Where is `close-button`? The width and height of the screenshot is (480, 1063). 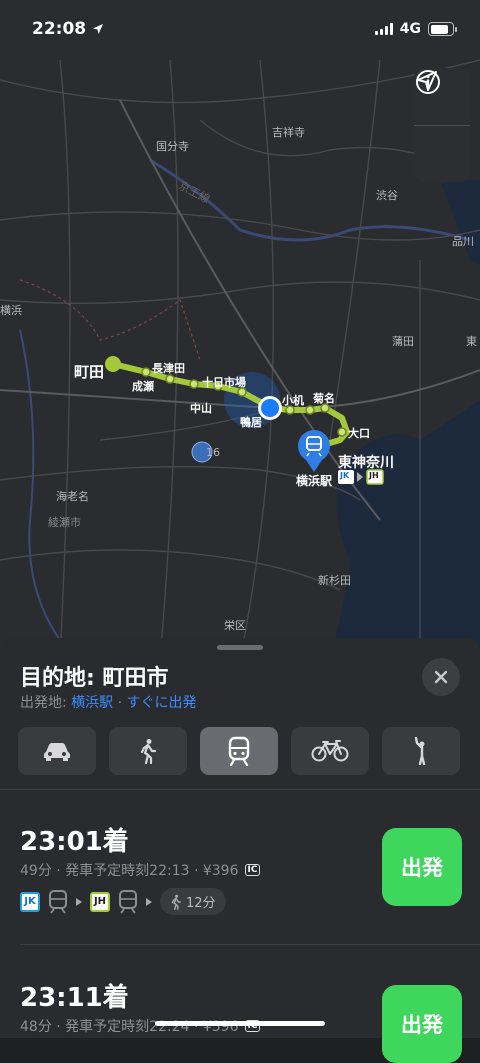
close-button is located at coordinates (441, 677).